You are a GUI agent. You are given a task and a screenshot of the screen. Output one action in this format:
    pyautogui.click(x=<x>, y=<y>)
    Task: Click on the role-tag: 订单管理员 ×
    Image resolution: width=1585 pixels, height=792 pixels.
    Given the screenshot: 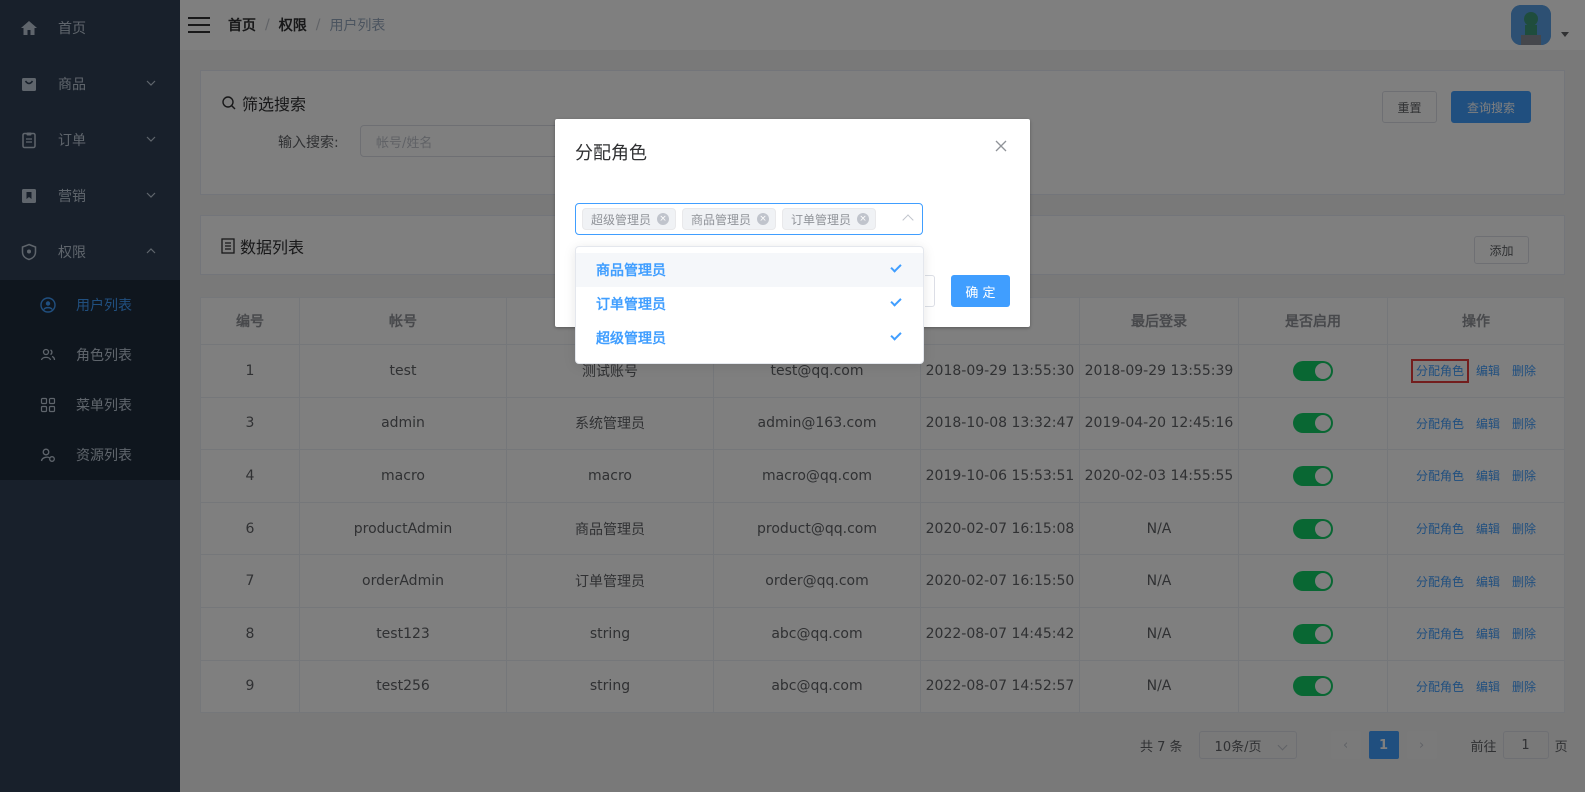 What is the action you would take?
    pyautogui.click(x=829, y=219)
    